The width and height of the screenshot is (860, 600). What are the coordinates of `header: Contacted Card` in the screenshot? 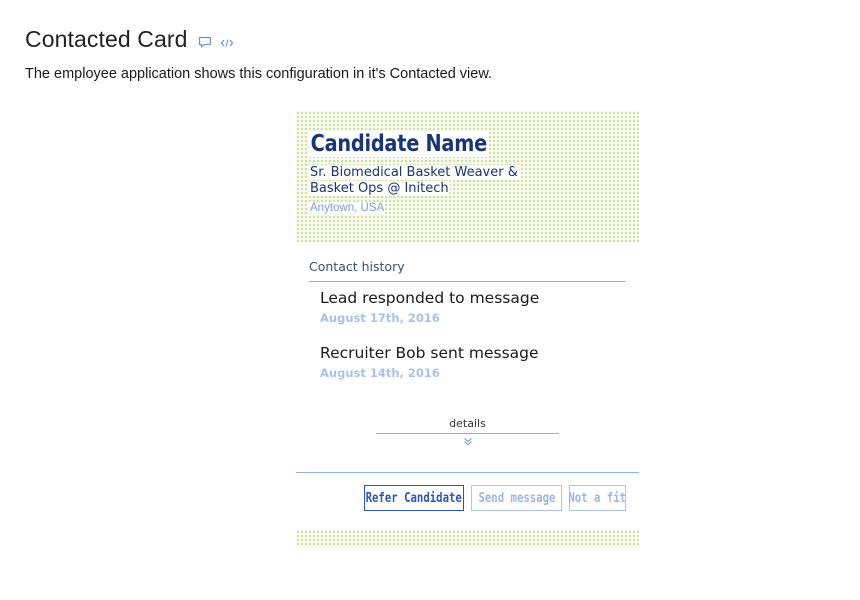 It's located at (129, 39).